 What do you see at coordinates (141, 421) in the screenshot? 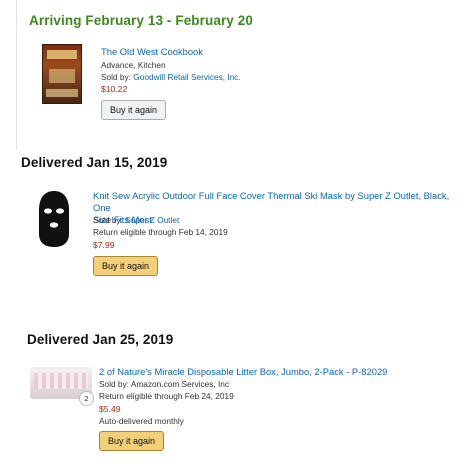
I see `auto-delivery-note: Auto-delivered monthly` at bounding box center [141, 421].